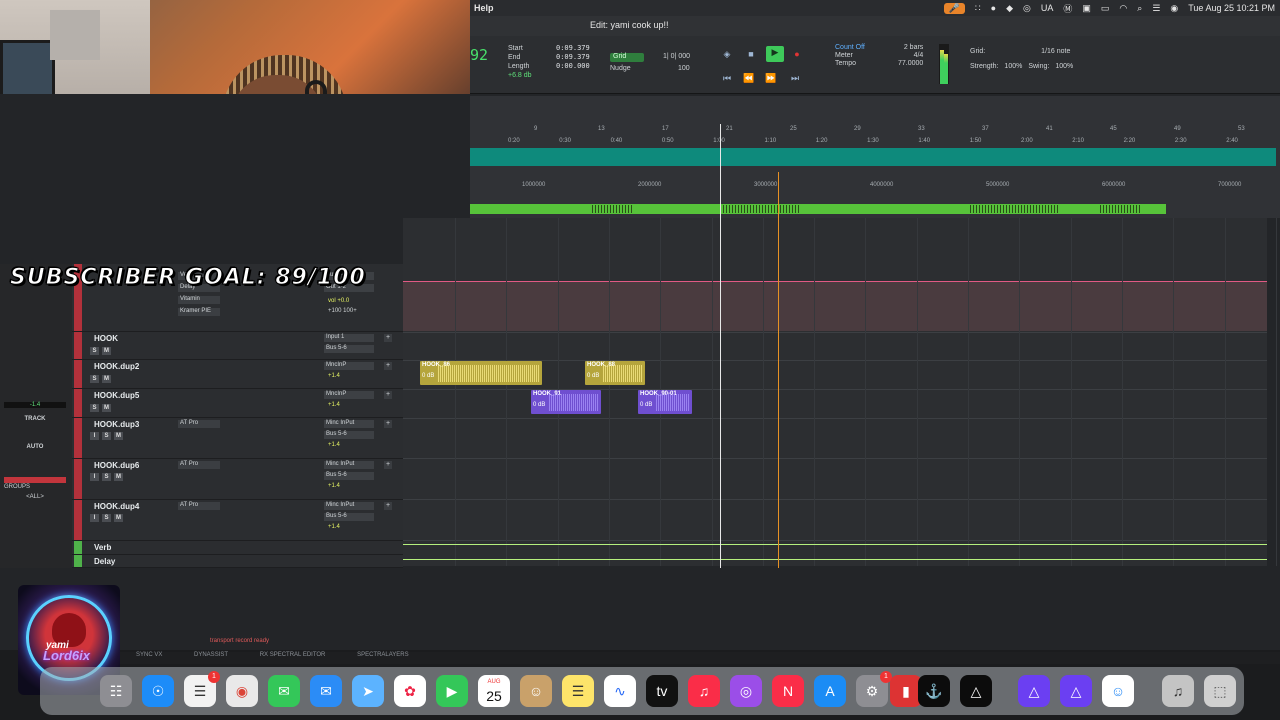 The width and height of the screenshot is (1280, 720). What do you see at coordinates (237, 403) in the screenshot?
I see `track-row: HOOK.dup5 SM MncInP +1.4 +` at bounding box center [237, 403].